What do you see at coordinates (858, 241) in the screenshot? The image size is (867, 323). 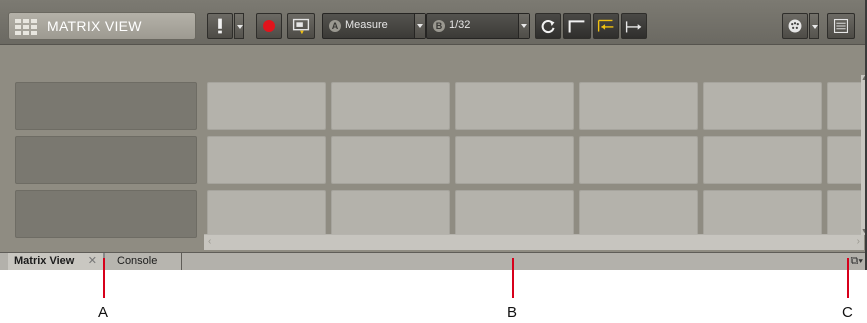 I see `scroll-right-icon: ›` at bounding box center [858, 241].